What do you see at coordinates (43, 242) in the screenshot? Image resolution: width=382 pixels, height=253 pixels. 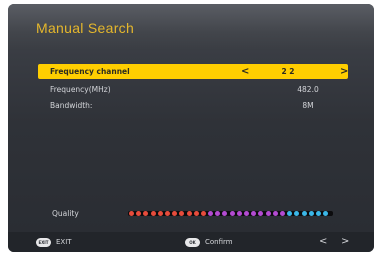 I see `exit-button-icon: EXIT` at bounding box center [43, 242].